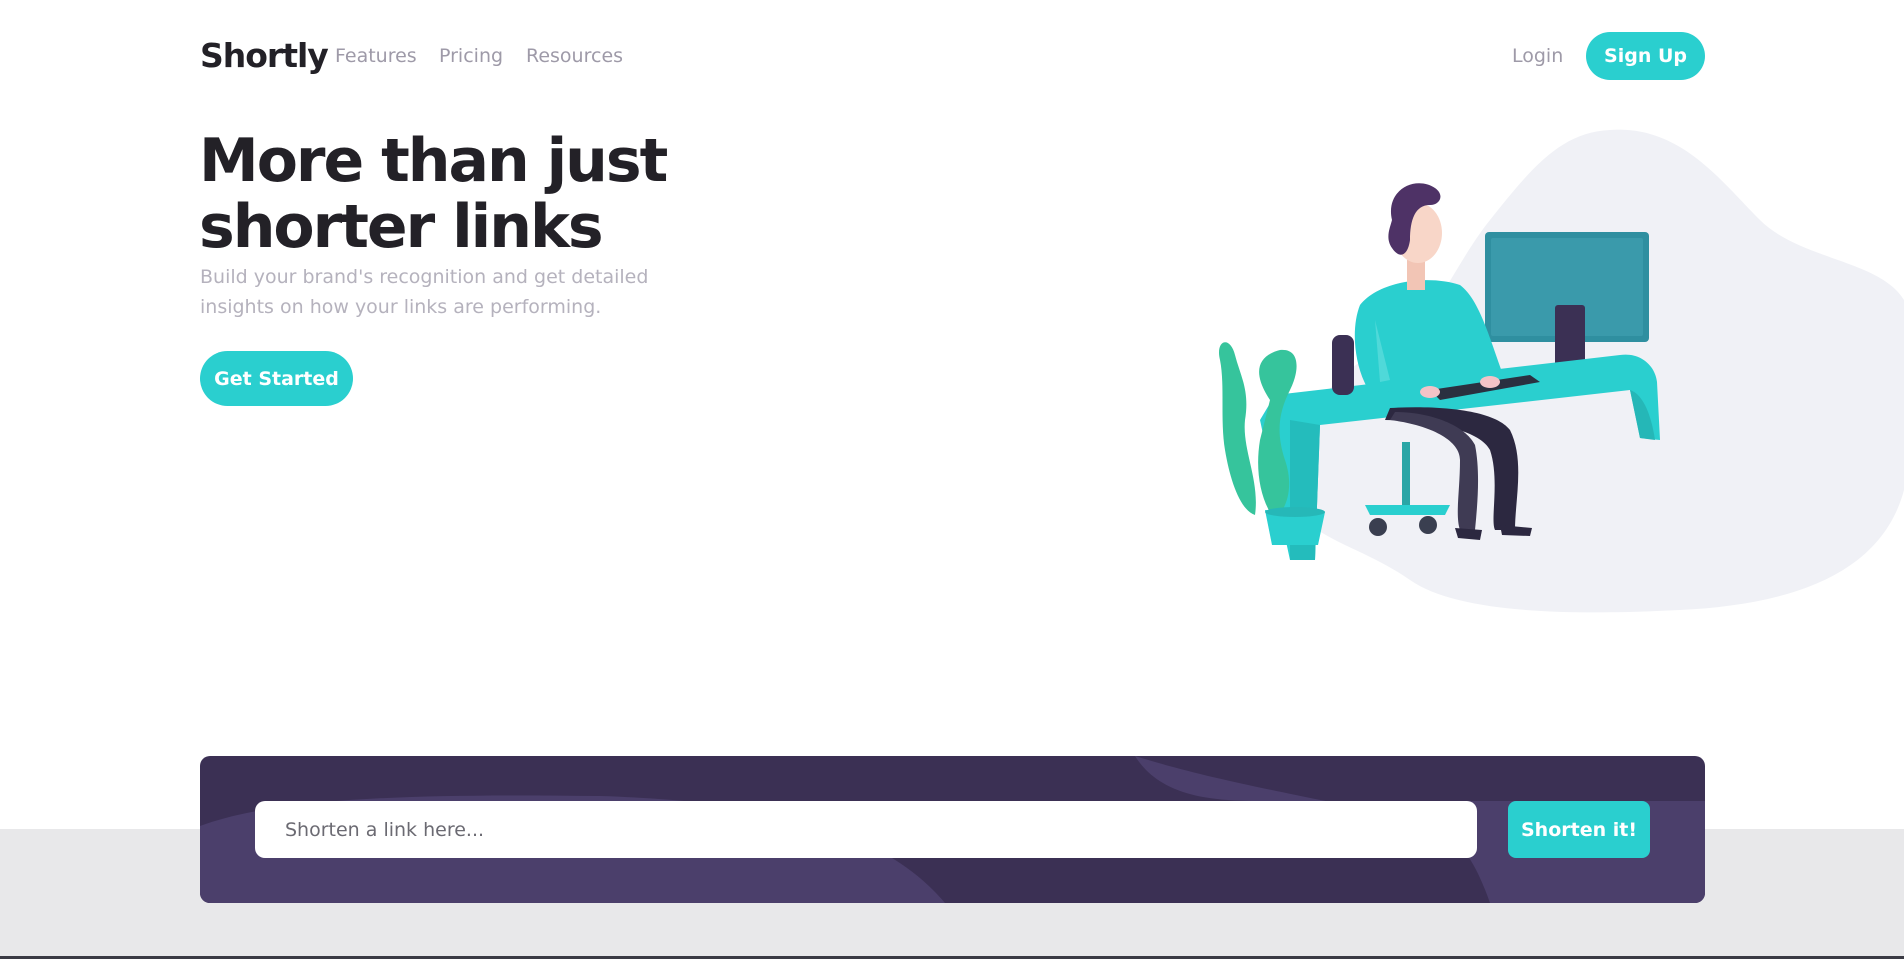  Describe the element at coordinates (264, 55) in the screenshot. I see `brand-logo: Shortly` at that location.